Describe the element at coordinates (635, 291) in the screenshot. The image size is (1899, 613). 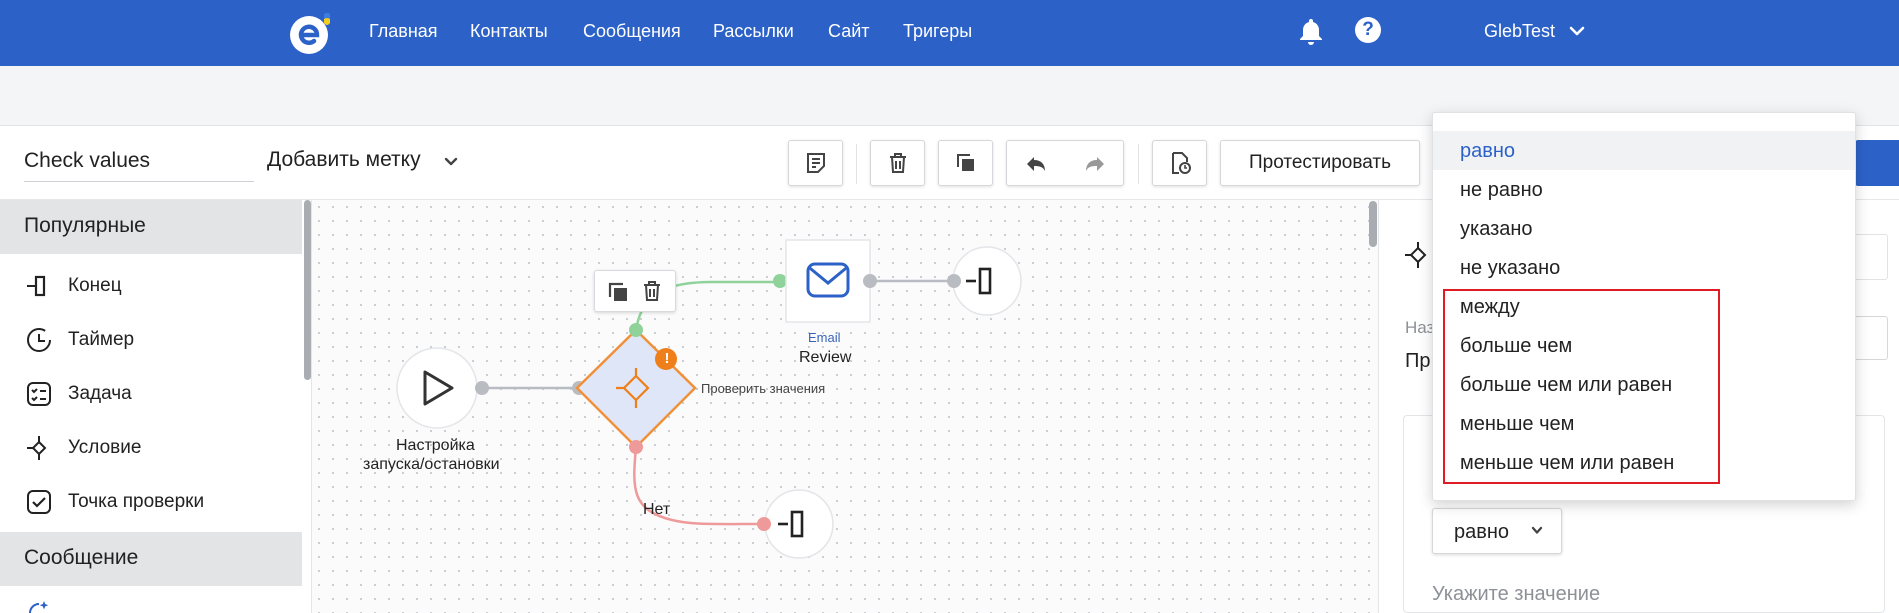
I see `node-action-toolbar` at that location.